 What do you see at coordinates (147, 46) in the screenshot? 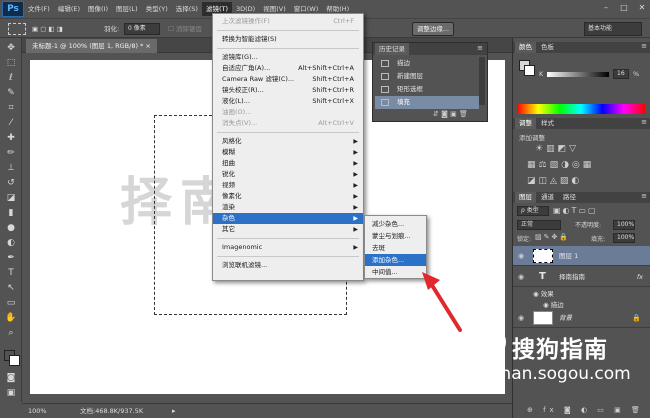
I see `document-tab-close: ×` at bounding box center [147, 46].